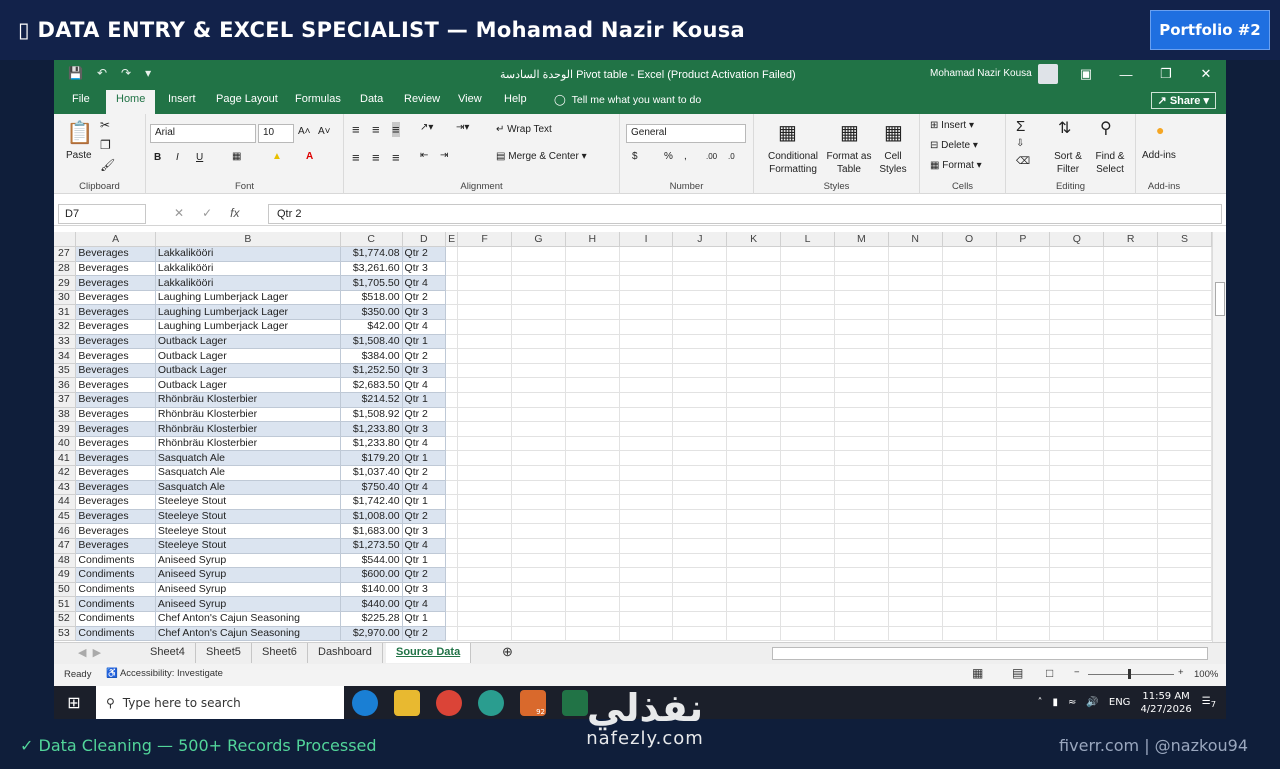 The width and height of the screenshot is (1280, 769). I want to click on bold-button: B, so click(157, 157).